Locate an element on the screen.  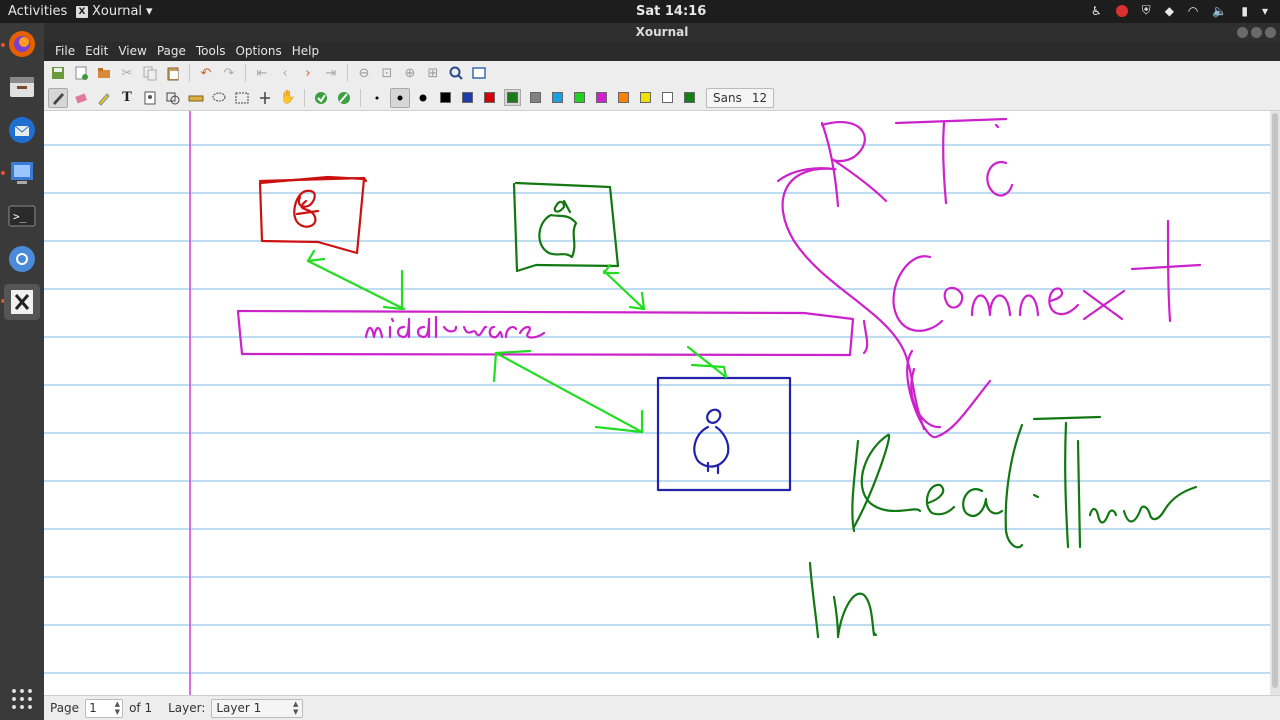
cut-icon: ✂ is located at coordinates (127, 73).